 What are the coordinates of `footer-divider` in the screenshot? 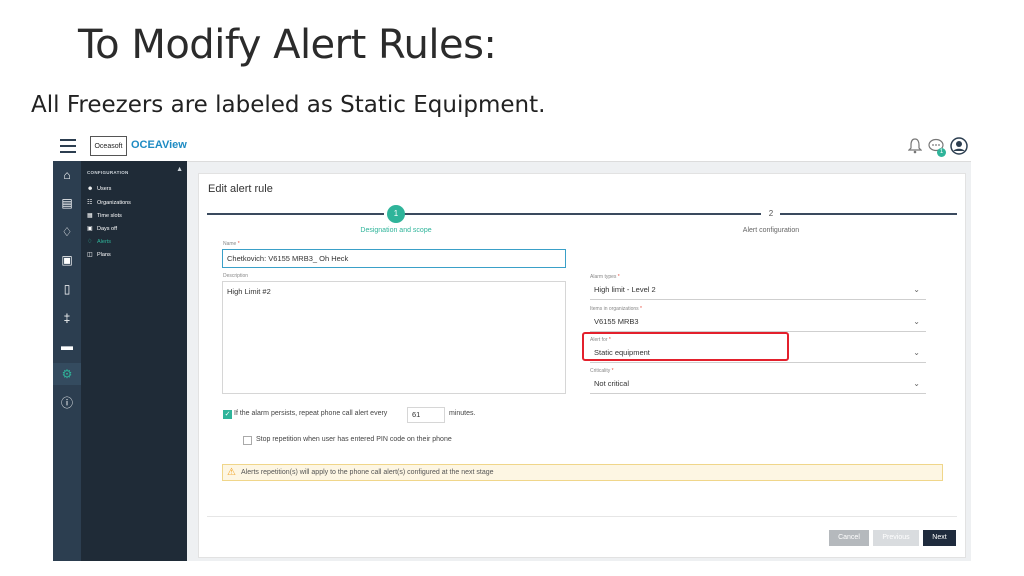 It's located at (582, 516).